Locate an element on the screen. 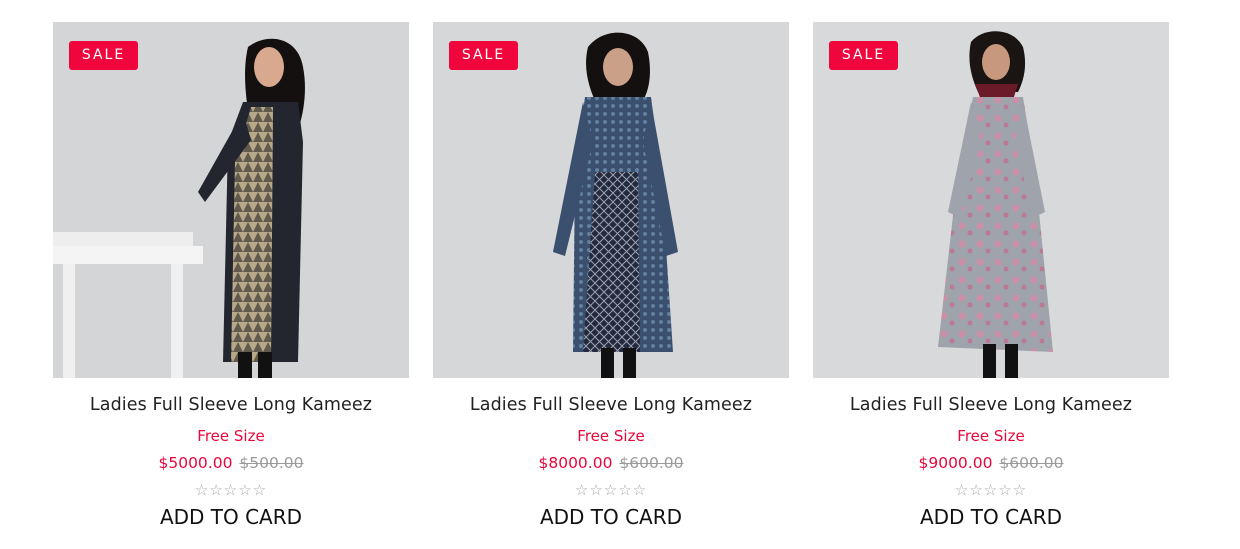 The image size is (1240, 549). current-price: $9000.00 is located at coordinates (955, 463).